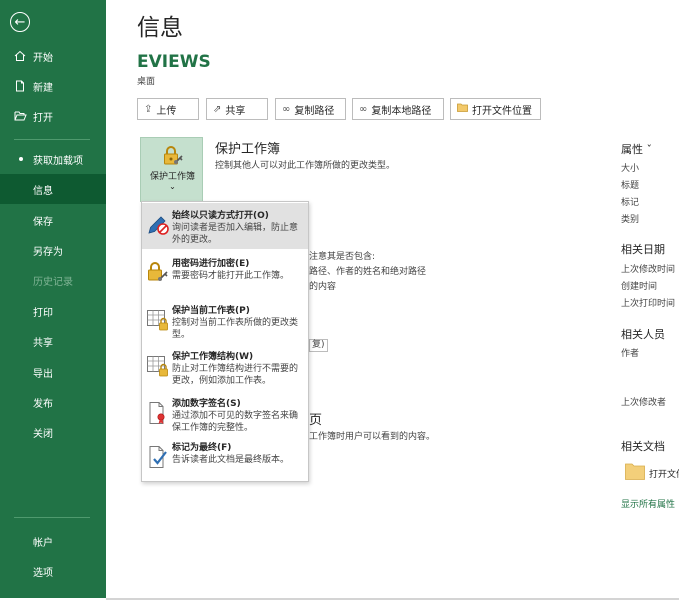 The image size is (679, 600). I want to click on sidebar-item-publish: 发布, so click(53, 402).